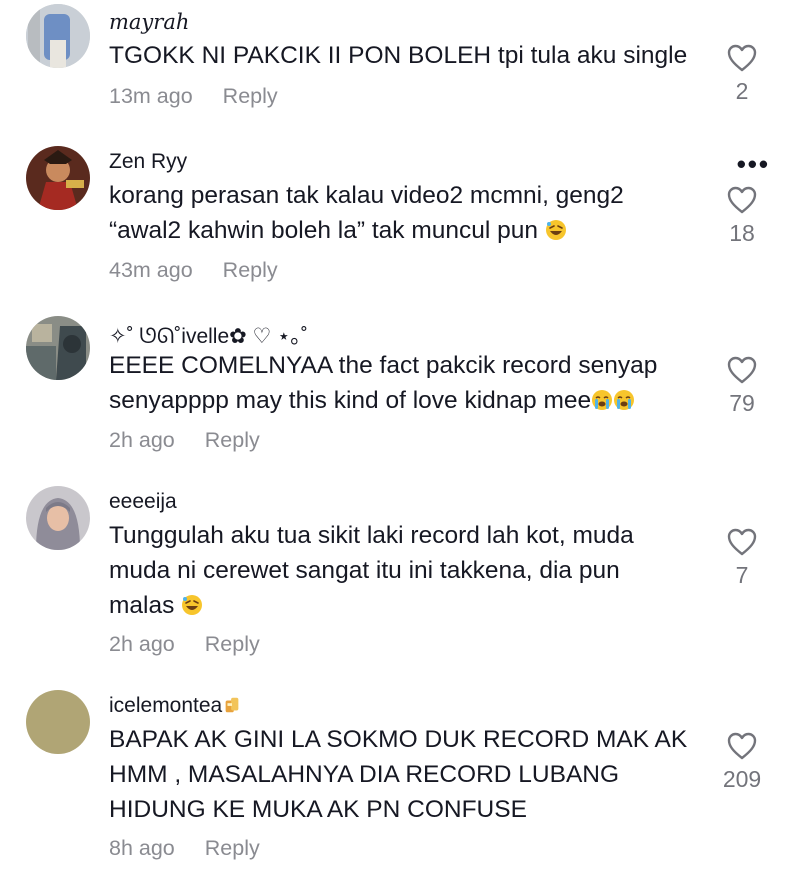  I want to click on timestamp: 8h ago, so click(142, 848).